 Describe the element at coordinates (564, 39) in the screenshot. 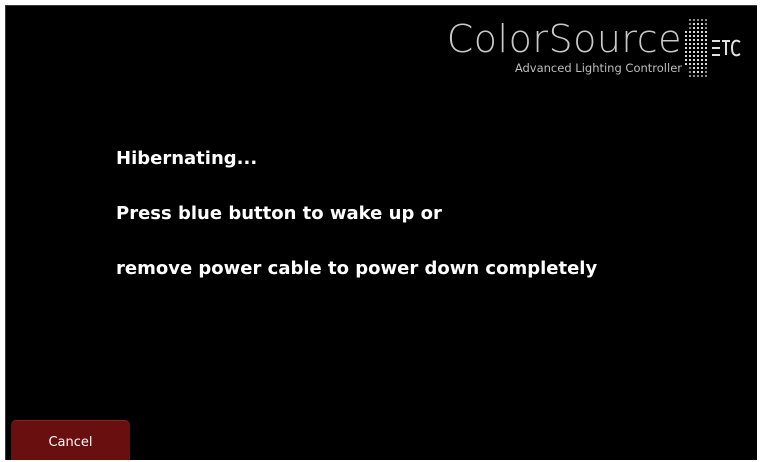

I see `brand-name: ColorSource` at that location.